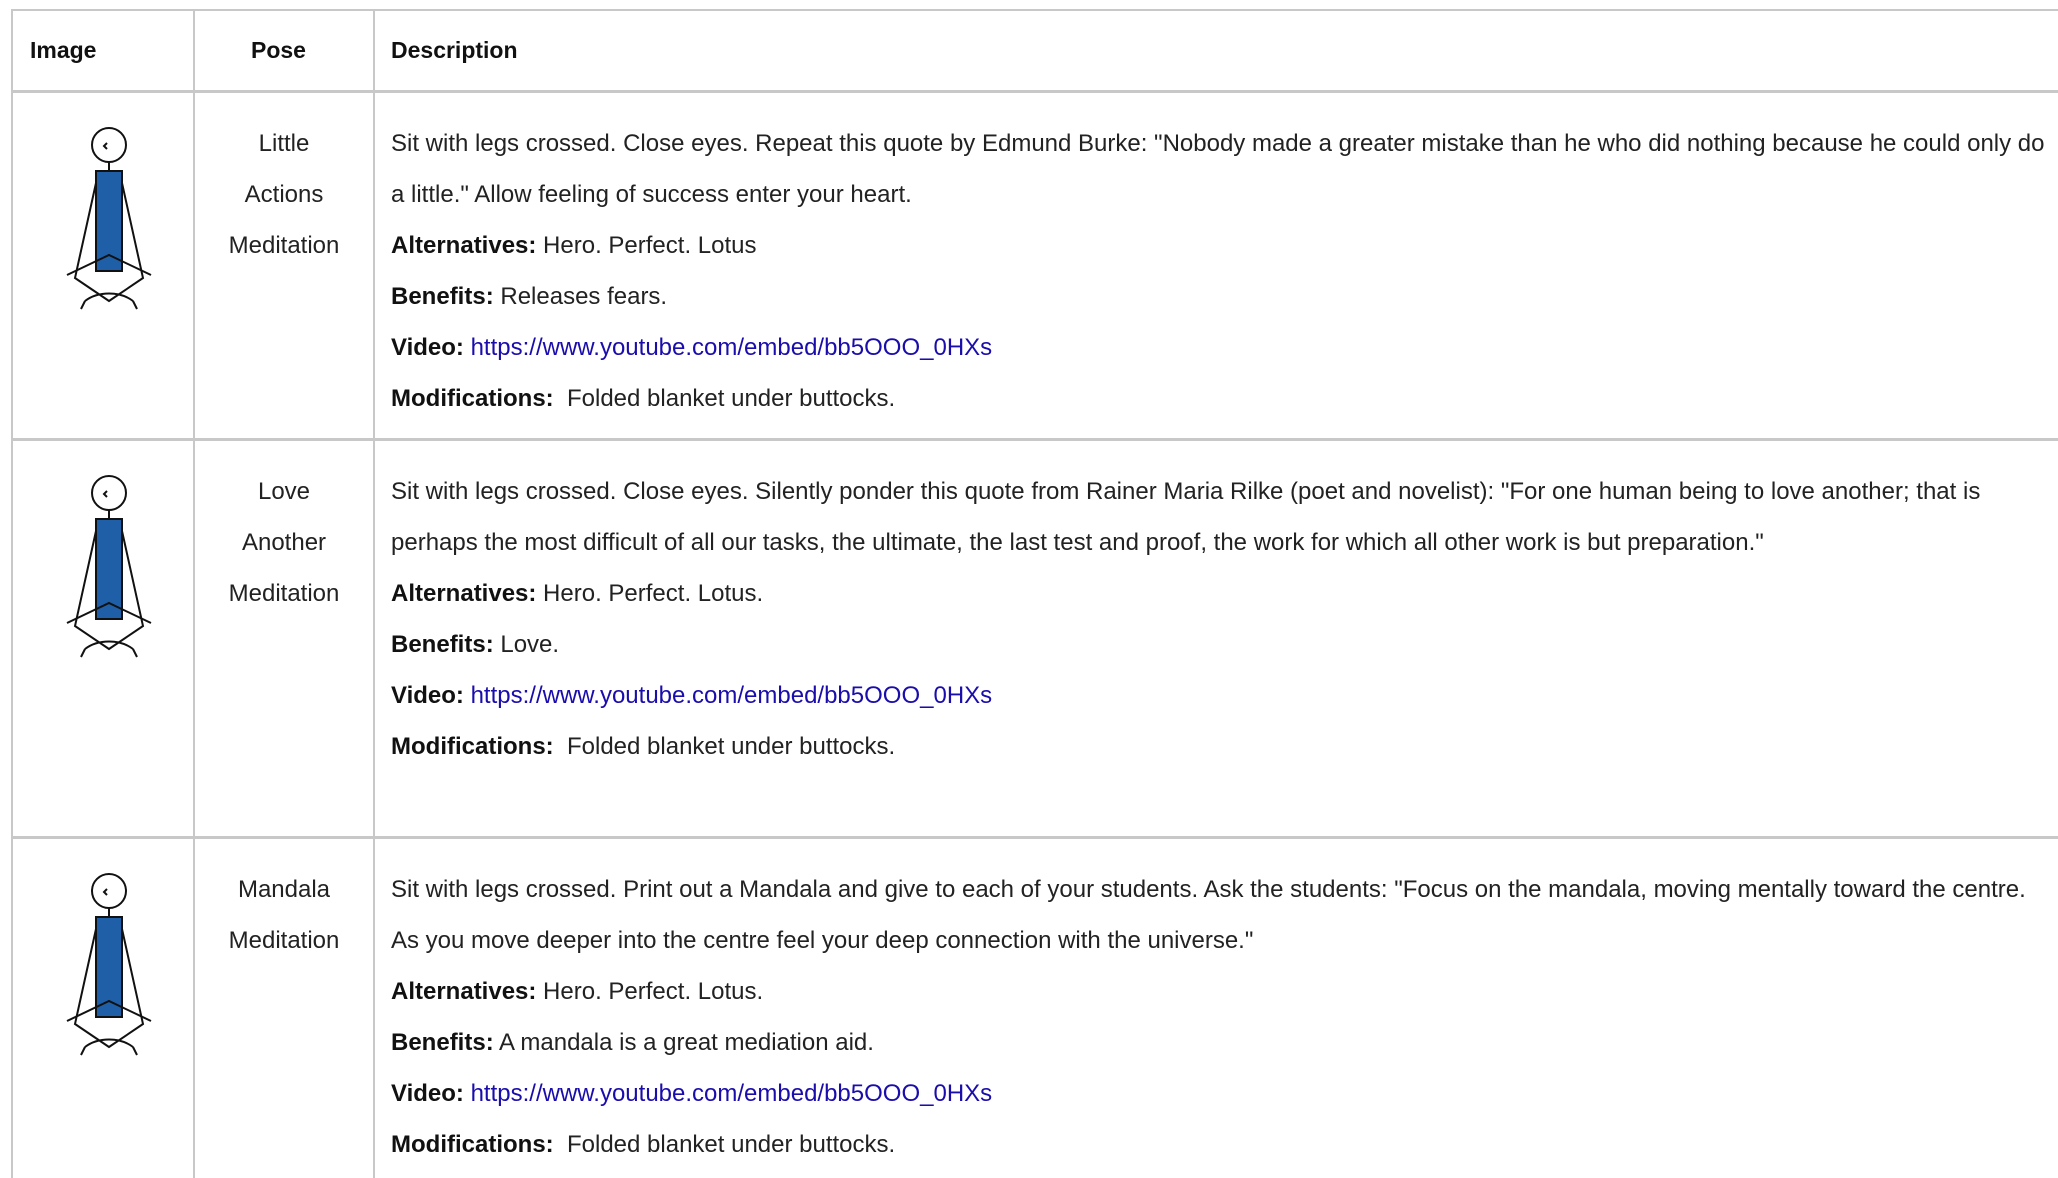  I want to click on table-header: Image Pose Description, so click(1034, 51).